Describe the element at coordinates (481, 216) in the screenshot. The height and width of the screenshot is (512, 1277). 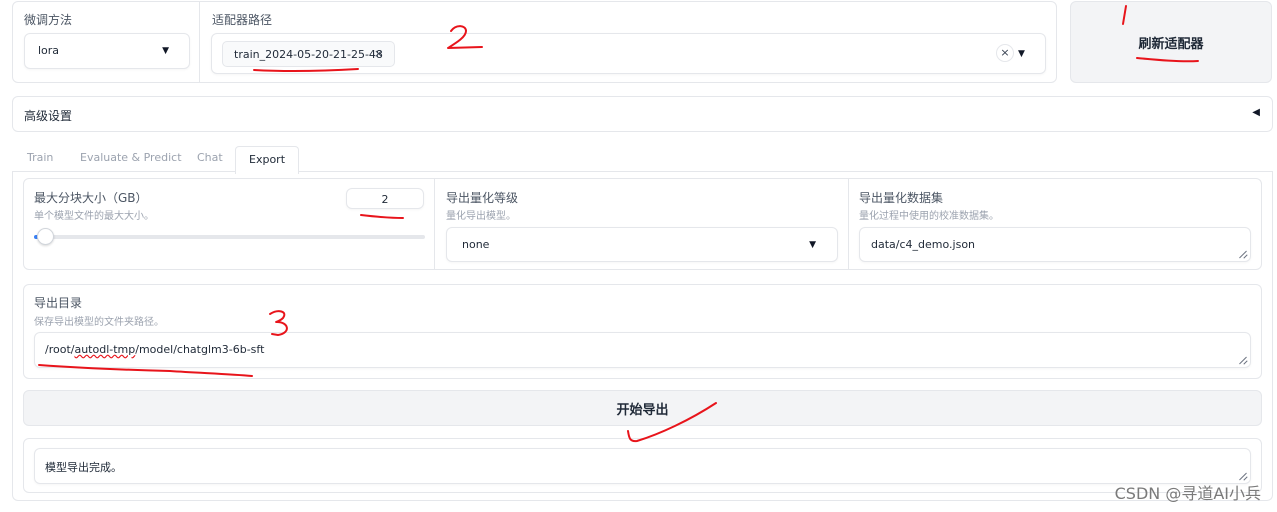
I see `quant-bit-info: 量化导出模型。` at that location.